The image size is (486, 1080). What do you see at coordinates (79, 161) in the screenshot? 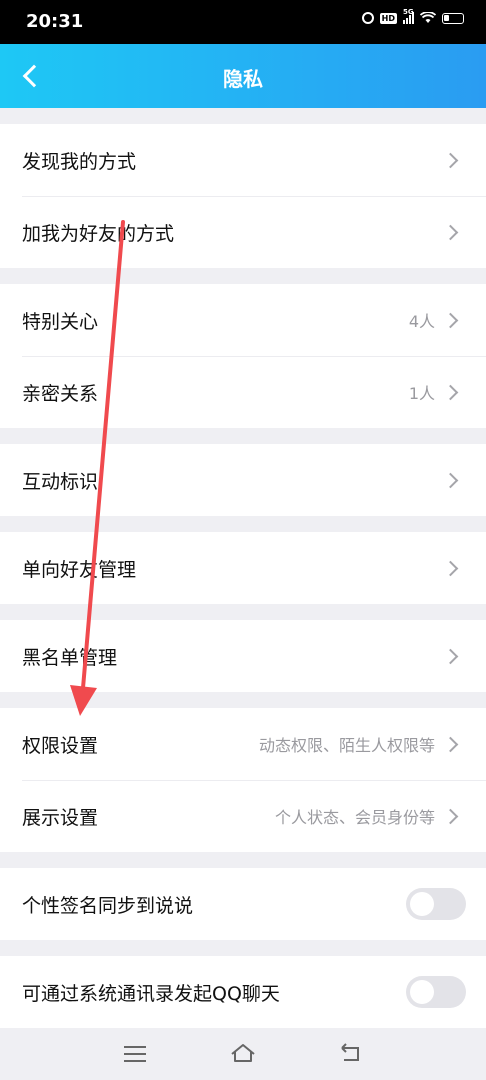
I see `settings-row-label: 发现我的方式` at bounding box center [79, 161].